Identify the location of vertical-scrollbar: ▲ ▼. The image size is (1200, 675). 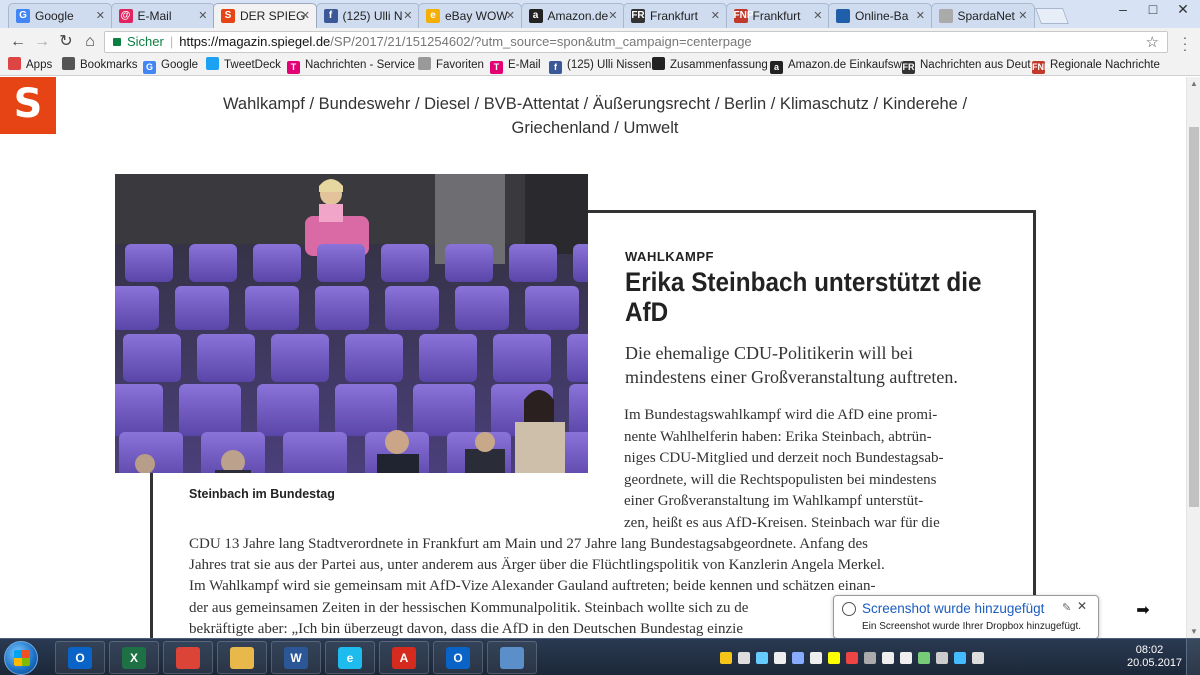
(1193, 357).